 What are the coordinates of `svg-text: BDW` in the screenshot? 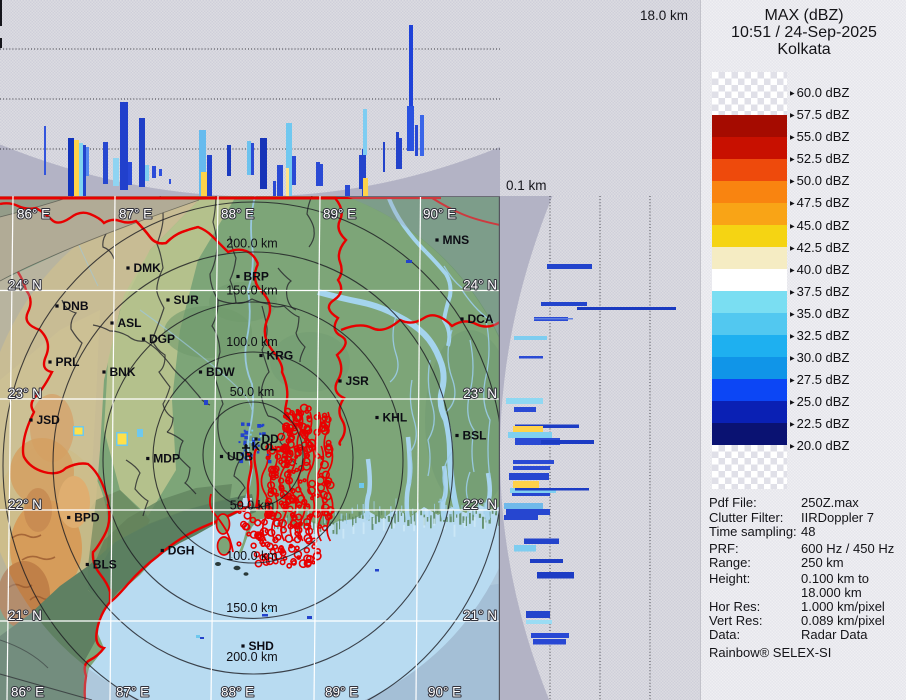 It's located at (220, 372).